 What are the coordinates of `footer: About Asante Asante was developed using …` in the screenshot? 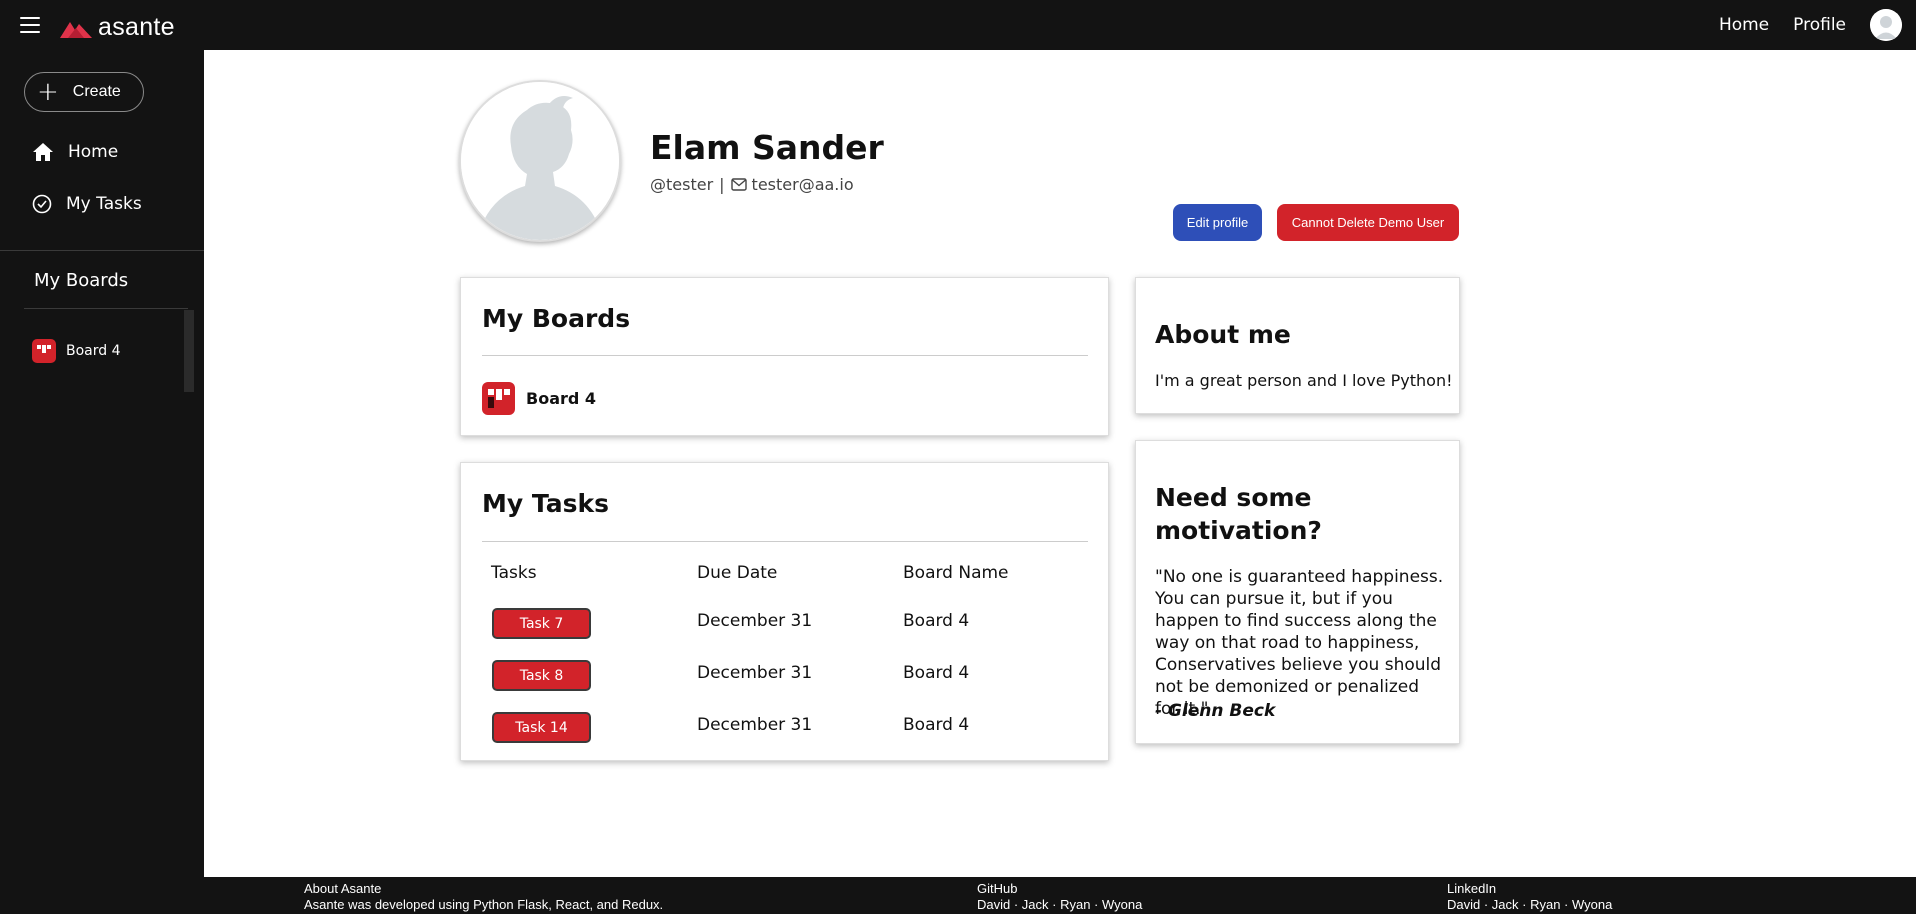 It's located at (1060, 895).